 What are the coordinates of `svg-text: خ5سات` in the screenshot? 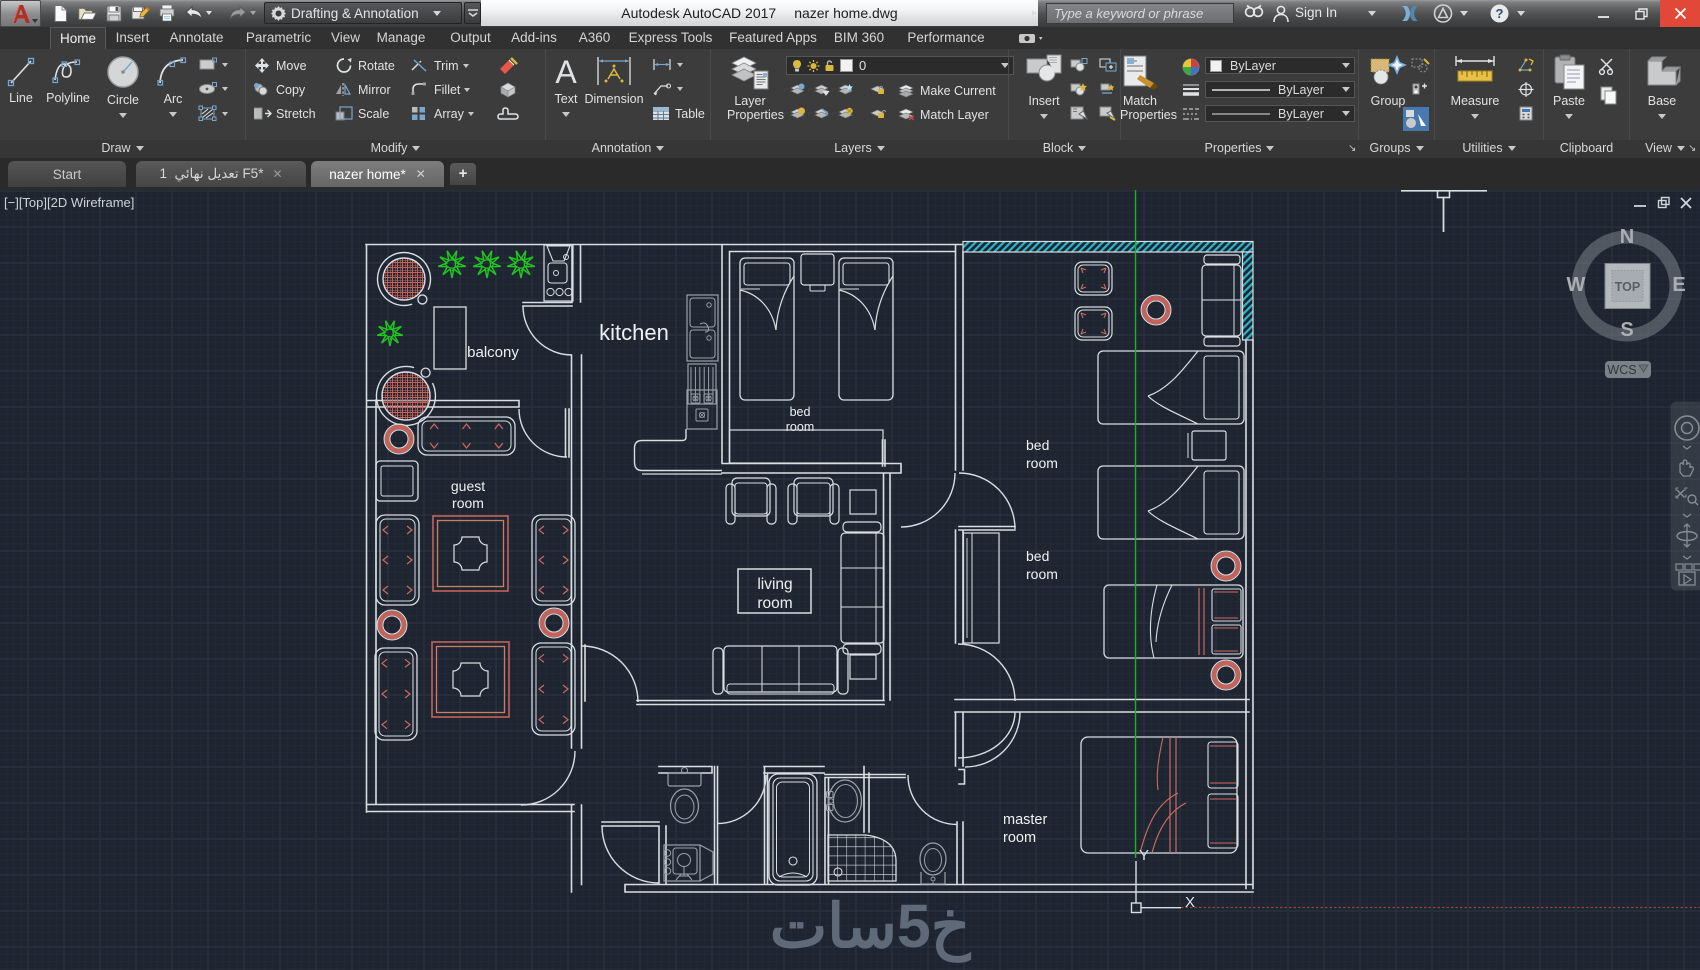 It's located at (871, 927).